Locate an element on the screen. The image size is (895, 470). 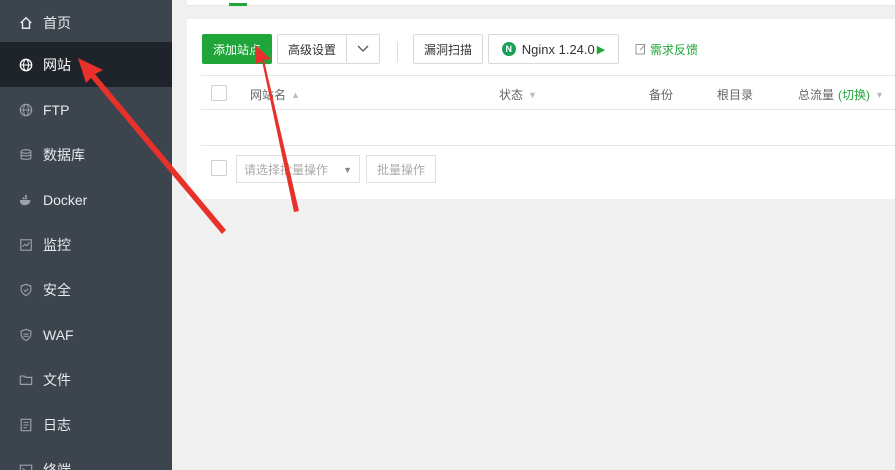
sidebar-item-security: 安全 is located at coordinates (86, 289).